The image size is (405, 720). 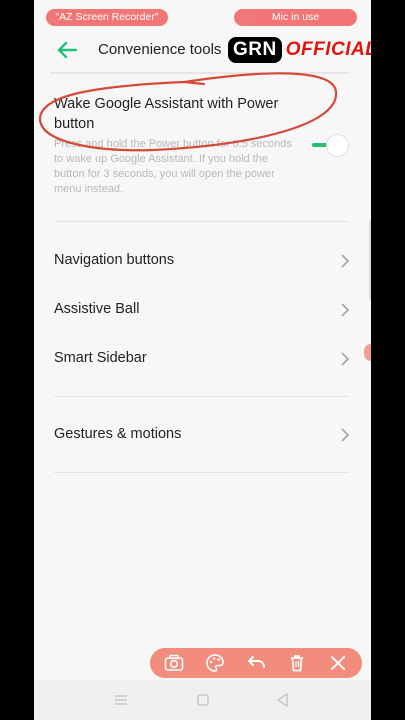 What do you see at coordinates (174, 663) in the screenshot?
I see `camera-icon` at bounding box center [174, 663].